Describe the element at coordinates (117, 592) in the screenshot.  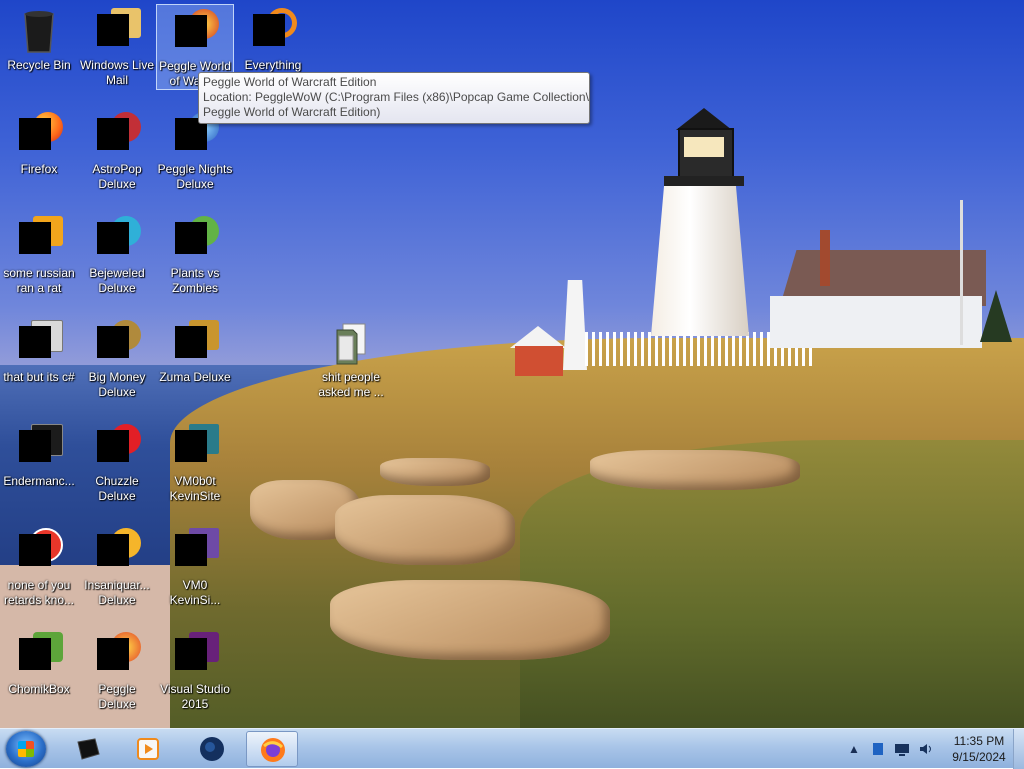
I see `icon-label: Insaniquar... Deluxe` at that location.